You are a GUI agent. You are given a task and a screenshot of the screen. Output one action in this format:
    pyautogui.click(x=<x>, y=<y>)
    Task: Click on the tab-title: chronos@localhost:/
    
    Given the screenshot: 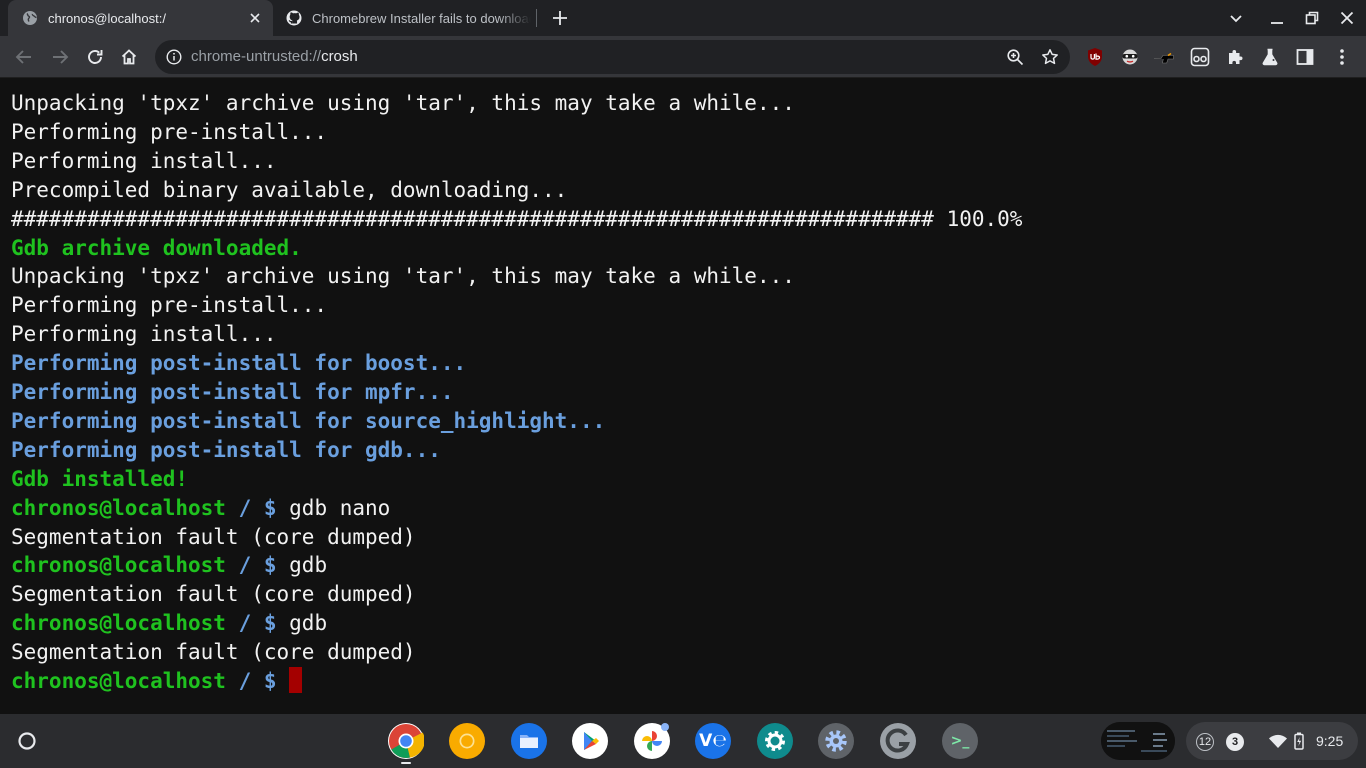 What is the action you would take?
    pyautogui.click(x=107, y=18)
    